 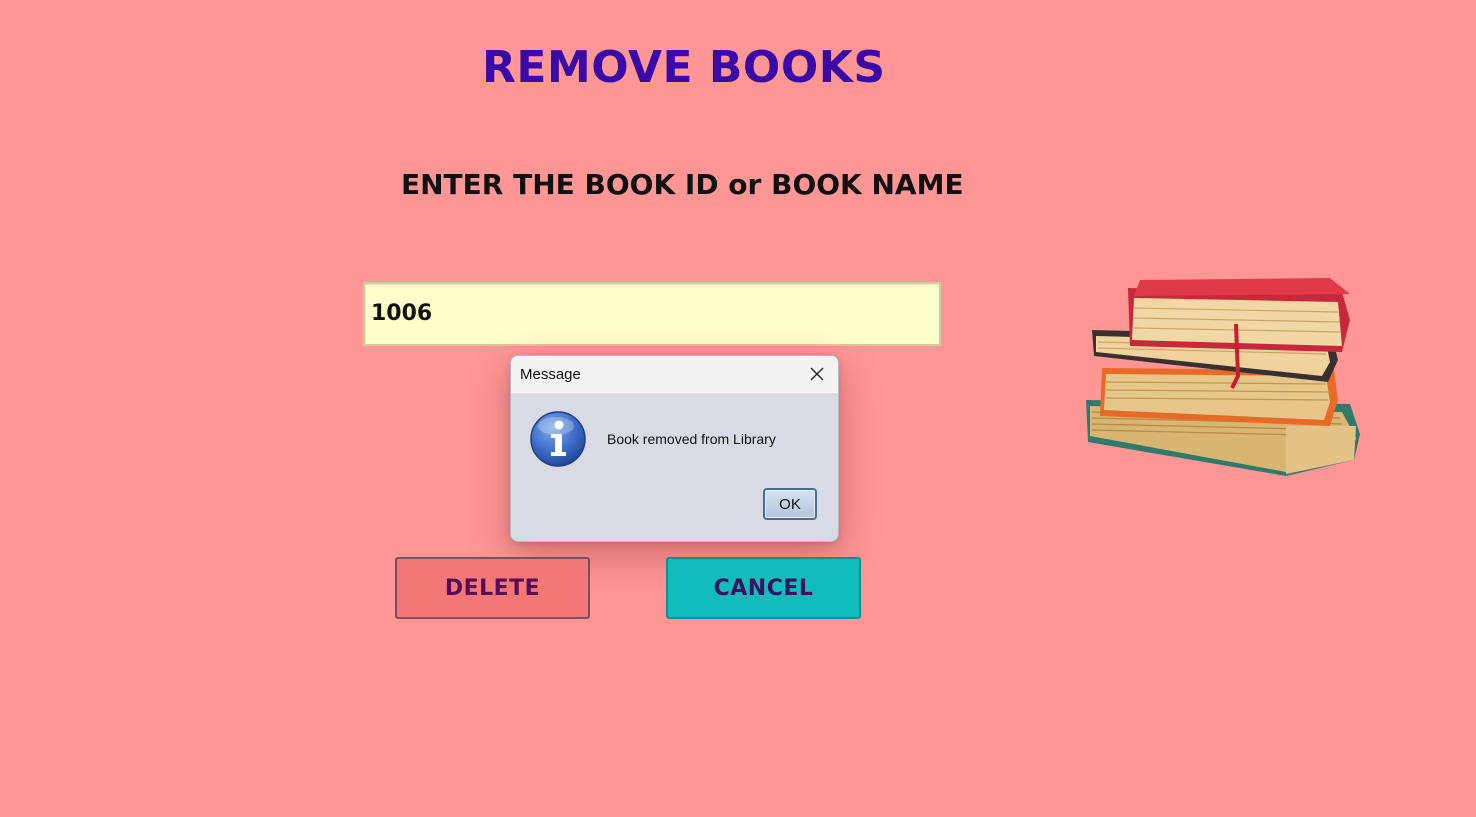 What do you see at coordinates (817, 374) in the screenshot?
I see `close-icon` at bounding box center [817, 374].